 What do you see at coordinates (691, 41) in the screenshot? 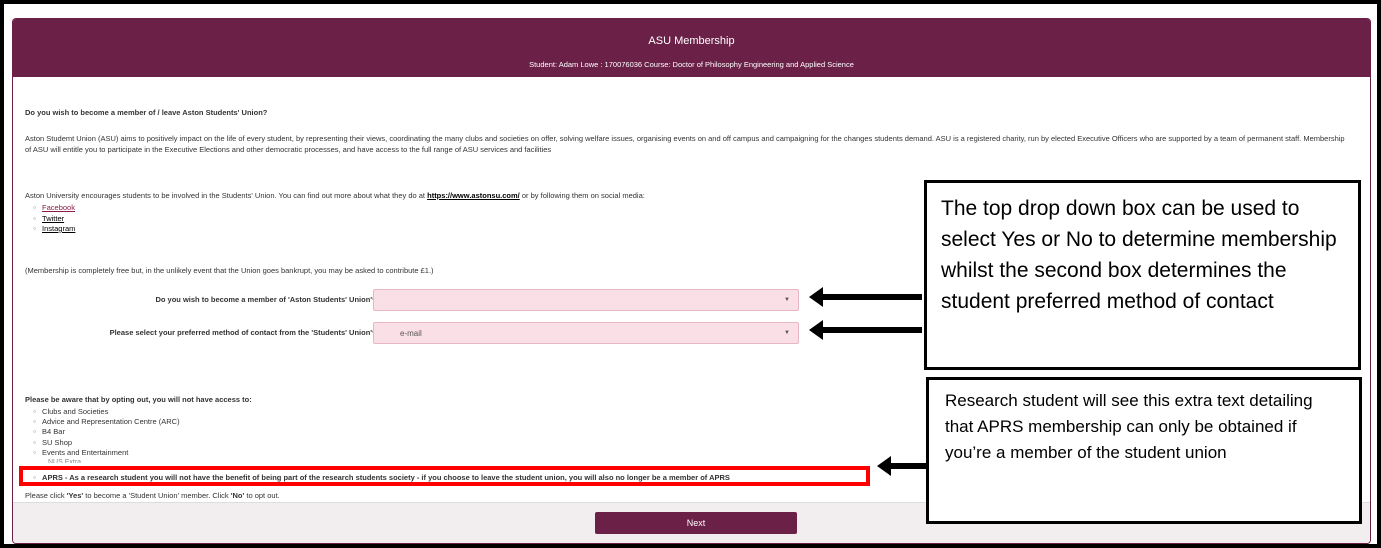
I see `page-title: ASU Membership` at bounding box center [691, 41].